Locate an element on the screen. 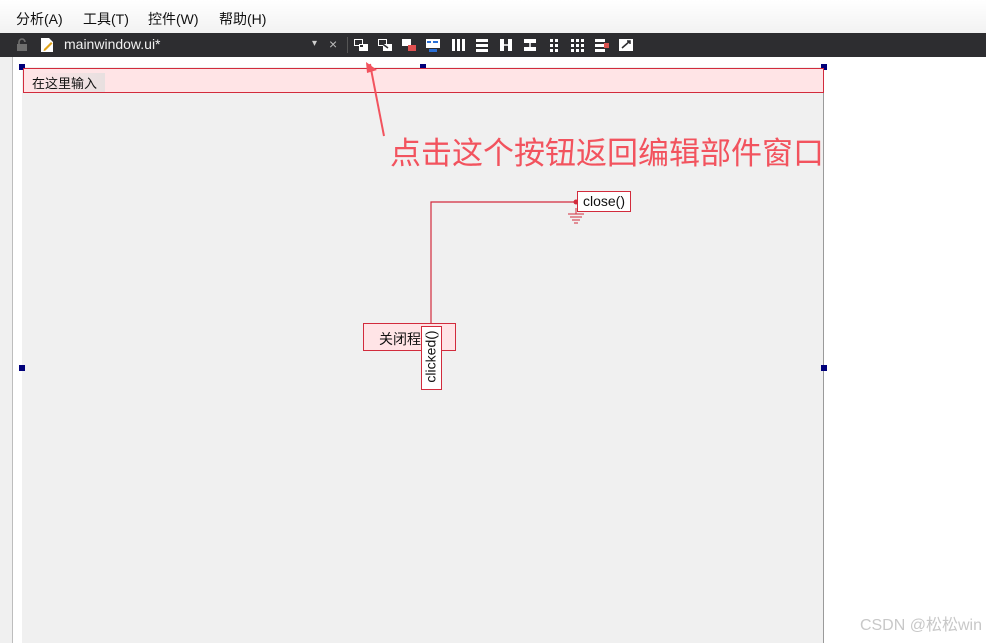 Image resolution: width=986 pixels, height=643 pixels. slot-label: close() is located at coordinates (604, 201).